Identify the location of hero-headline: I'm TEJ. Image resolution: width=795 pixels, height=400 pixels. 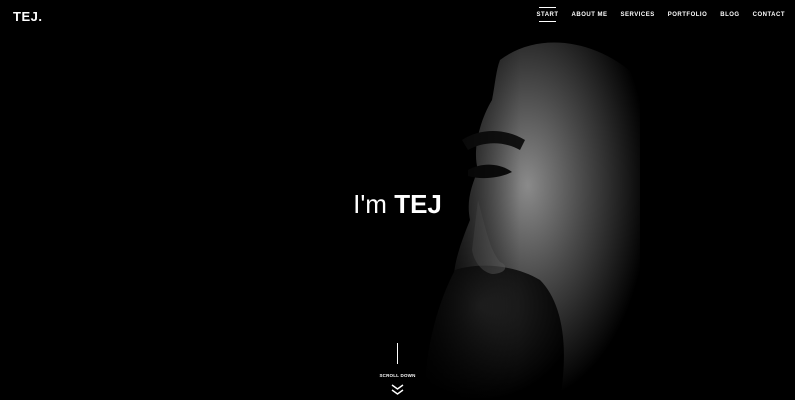
(397, 204).